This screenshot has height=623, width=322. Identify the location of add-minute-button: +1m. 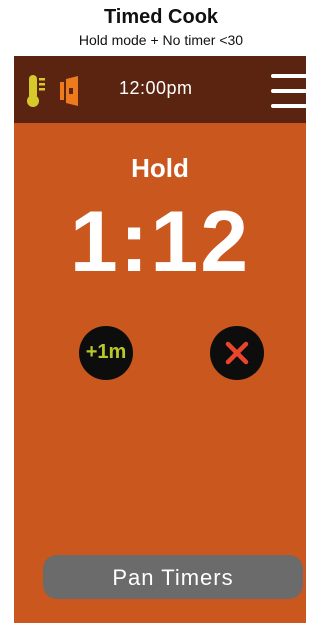
(106, 353).